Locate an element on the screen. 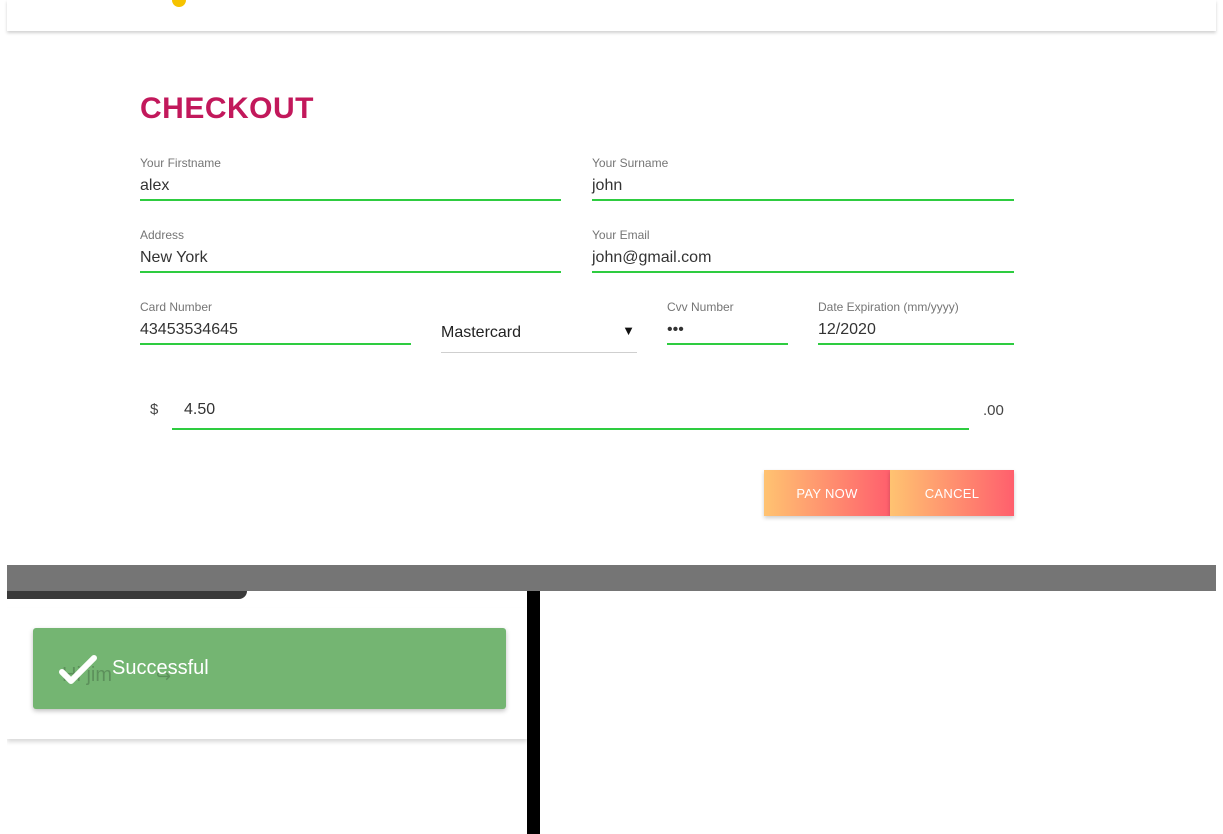 This screenshot has width=1223, height=834. surname-label: Your Surname is located at coordinates (630, 163).